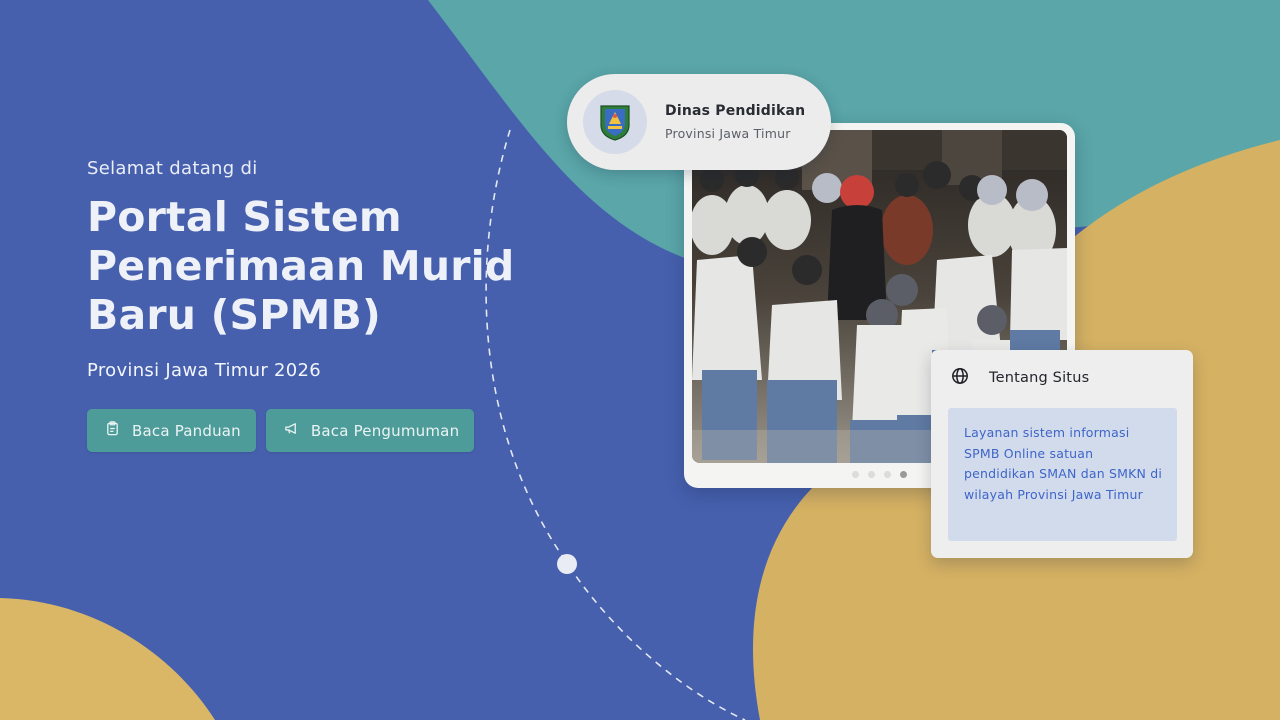 This screenshot has height=720, width=1280. Describe the element at coordinates (172, 168) in the screenshot. I see `welcome-text: Selamat datang di` at that location.